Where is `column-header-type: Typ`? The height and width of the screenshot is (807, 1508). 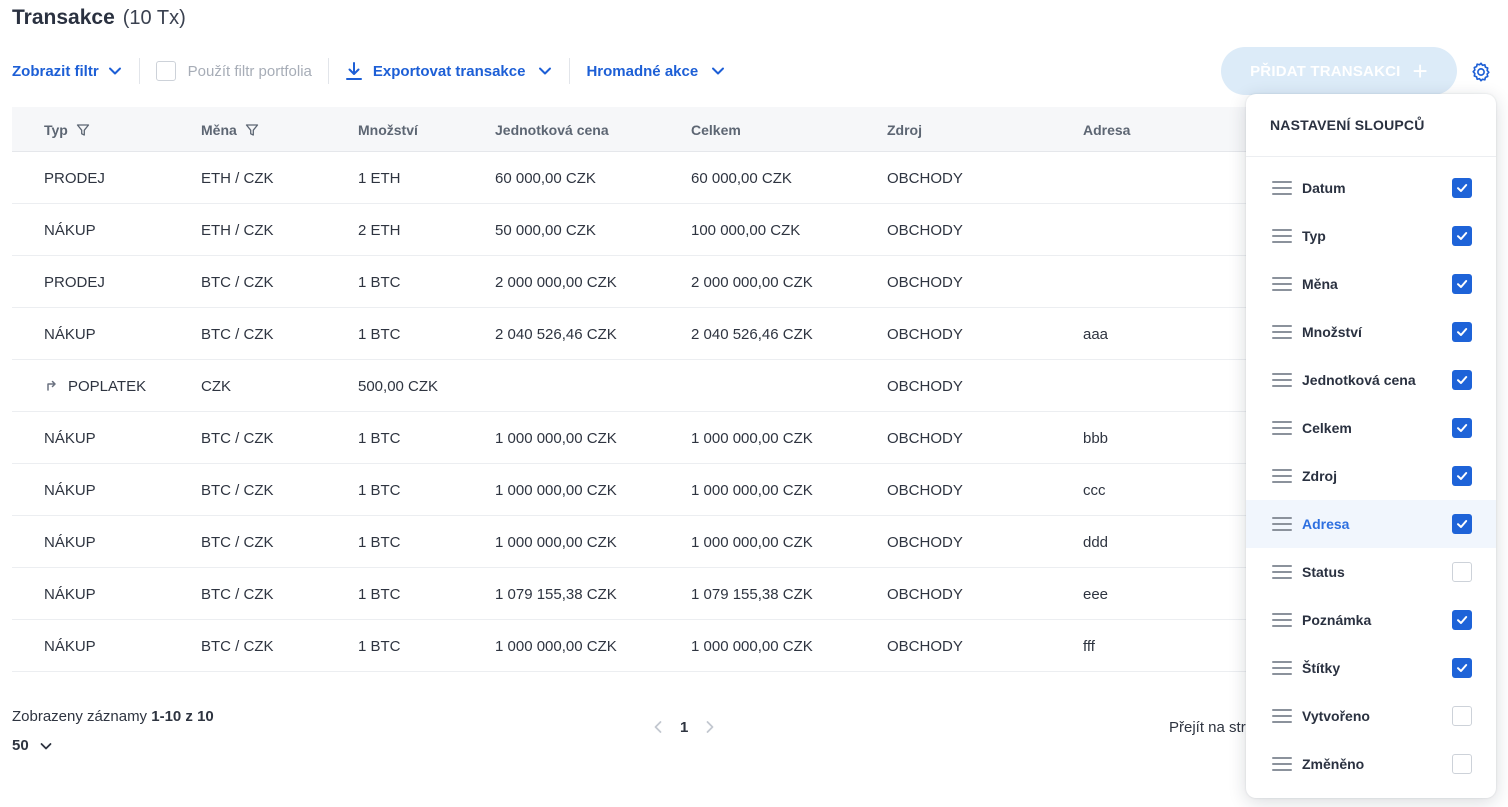
column-header-type: Typ is located at coordinates (67, 129).